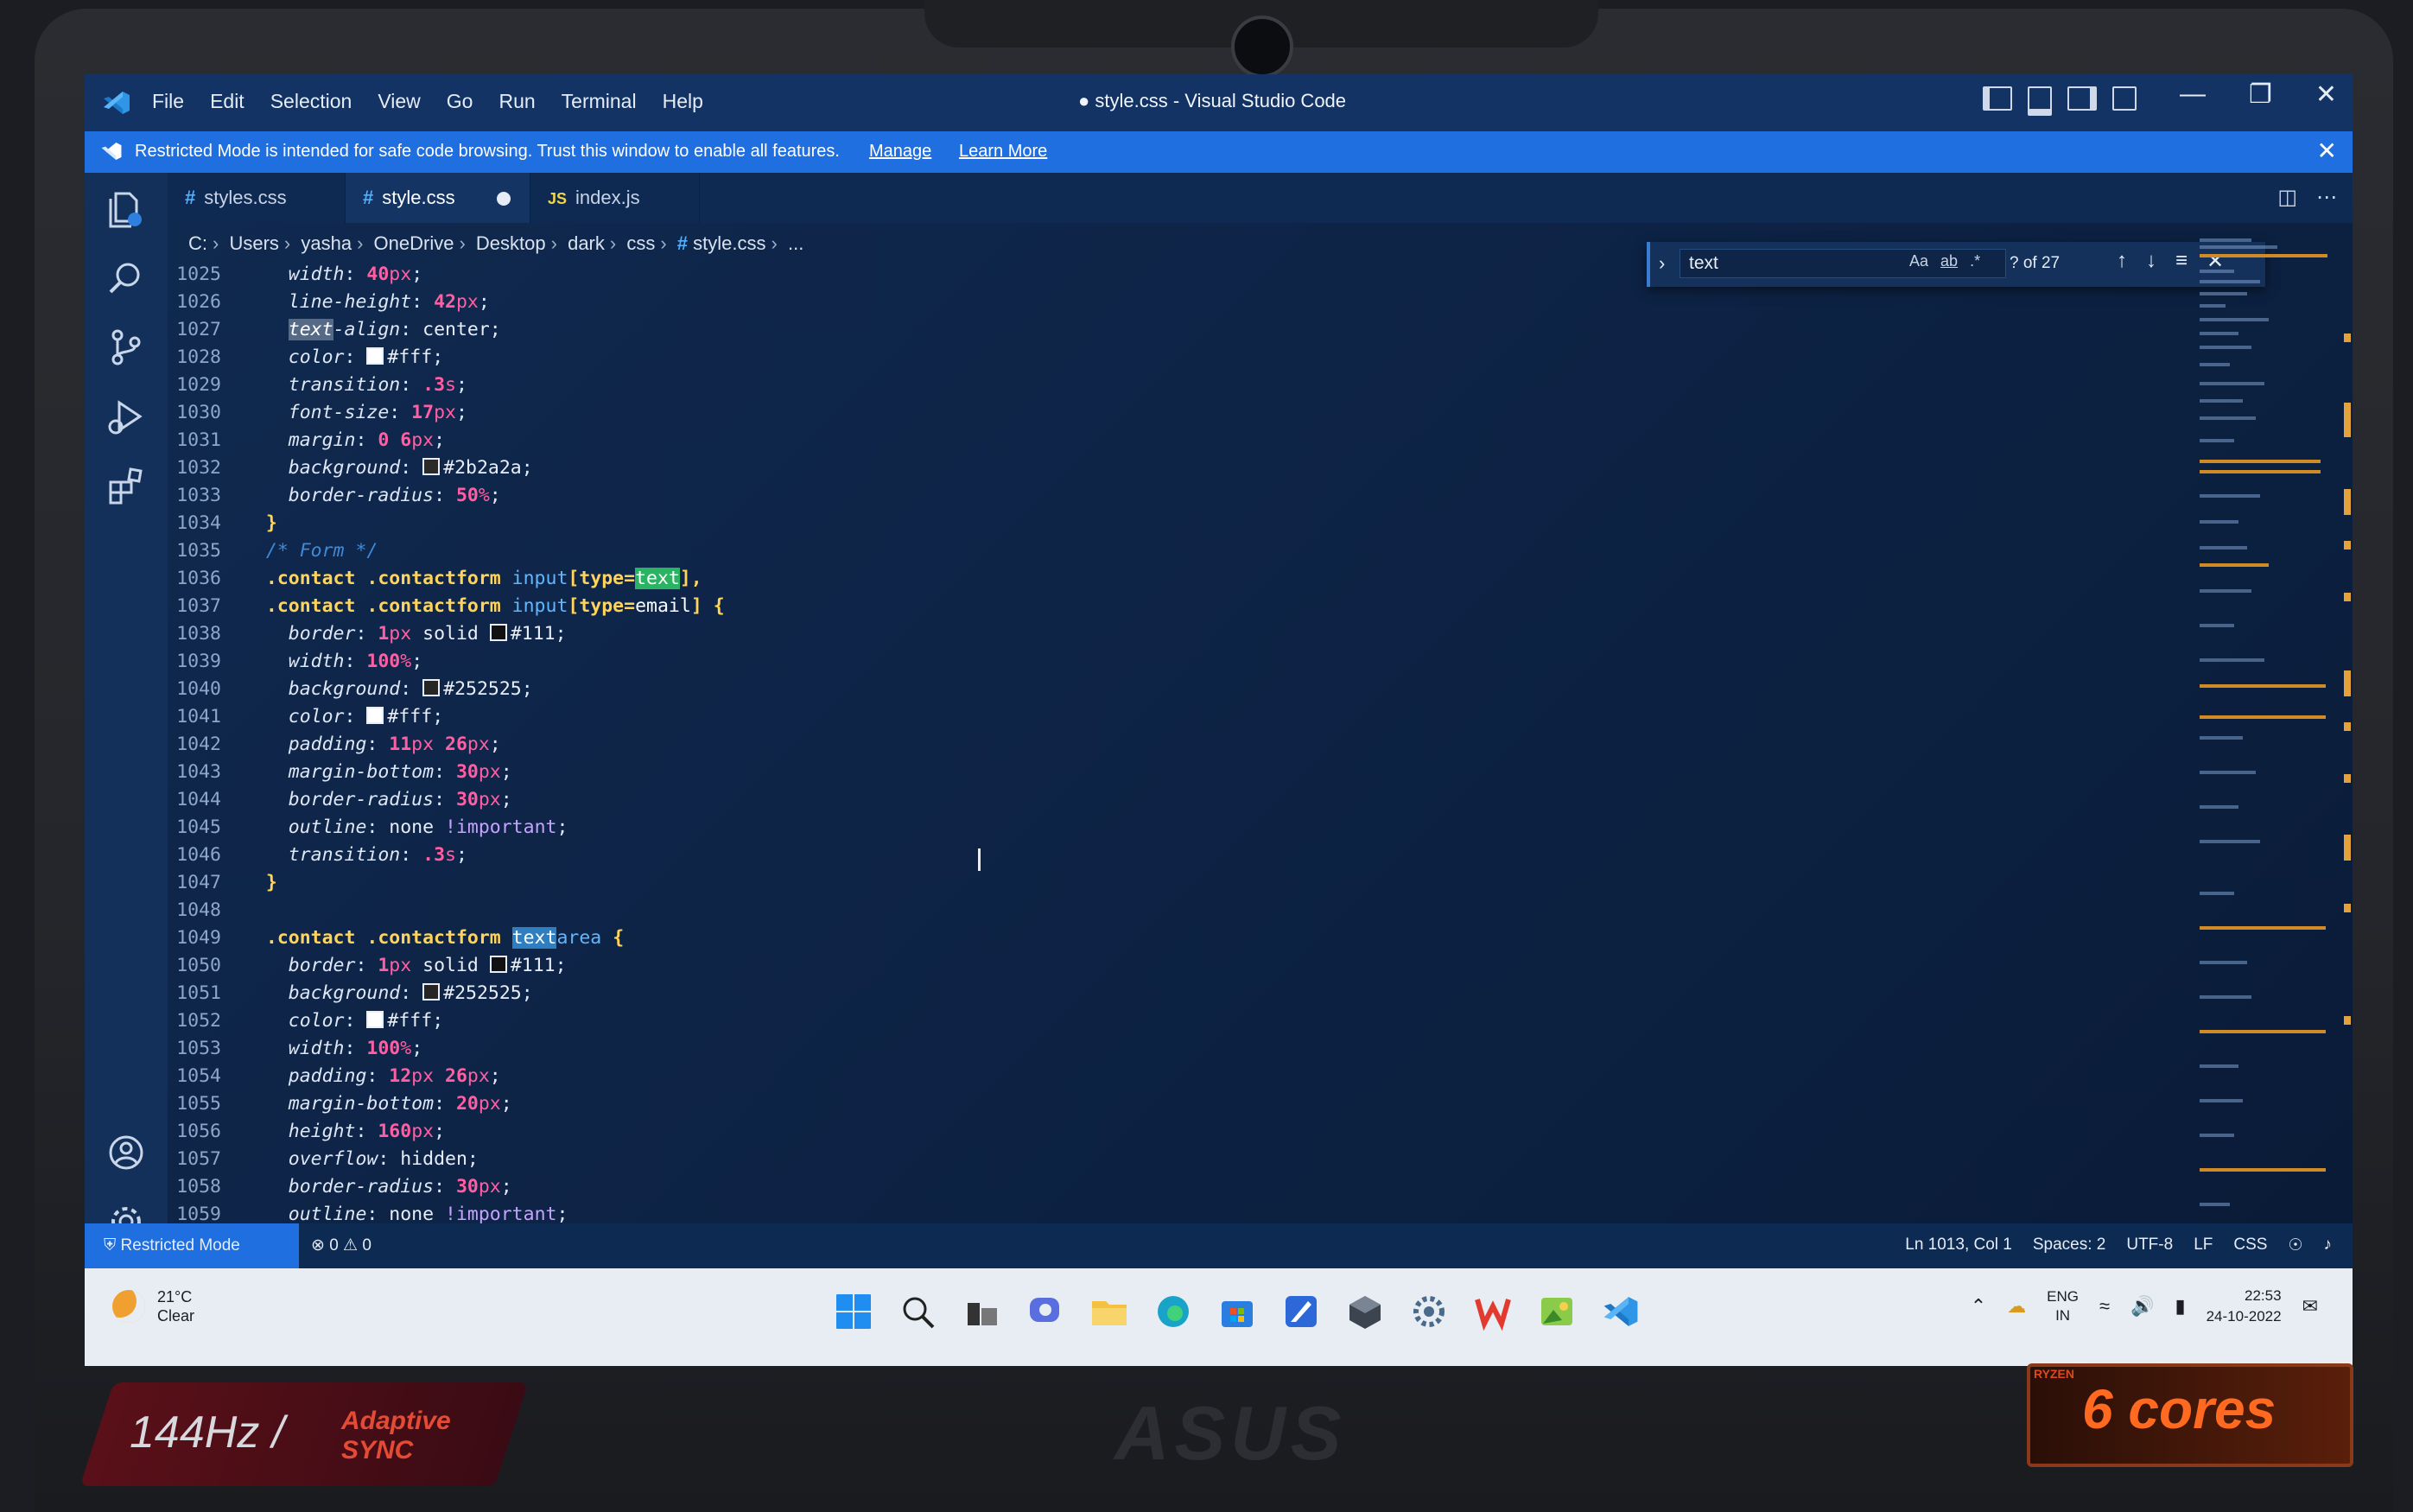 This screenshot has width=2413, height=1512. Describe the element at coordinates (981, 1312) in the screenshot. I see `task-view-icon` at that location.